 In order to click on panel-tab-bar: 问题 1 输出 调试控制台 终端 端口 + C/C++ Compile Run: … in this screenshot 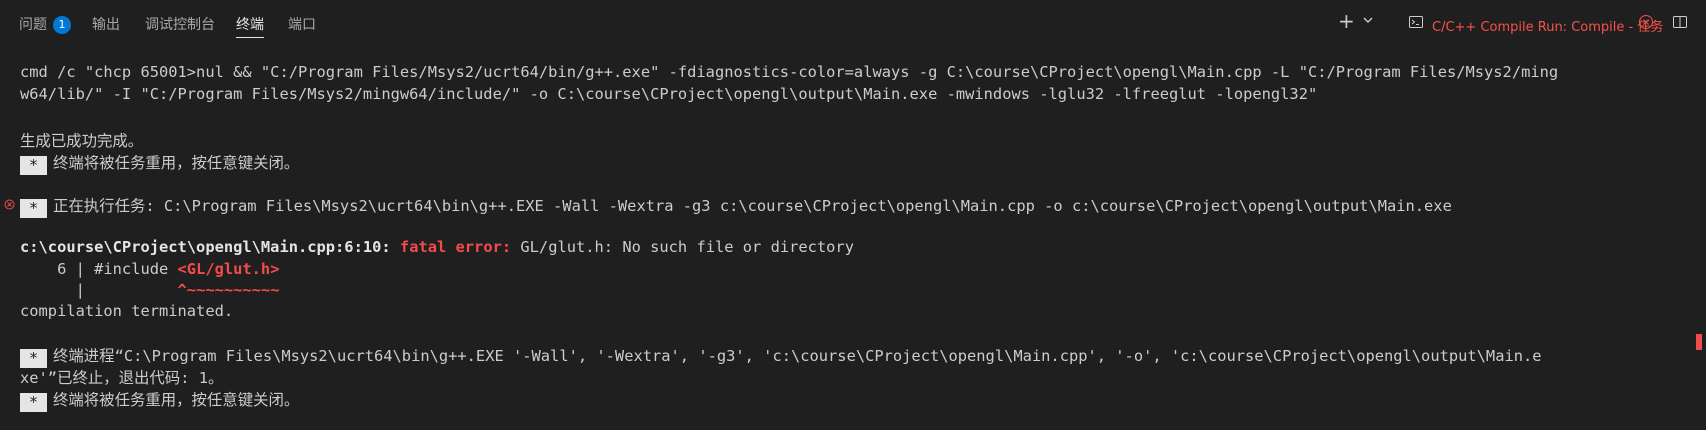, I will do `click(853, 24)`.